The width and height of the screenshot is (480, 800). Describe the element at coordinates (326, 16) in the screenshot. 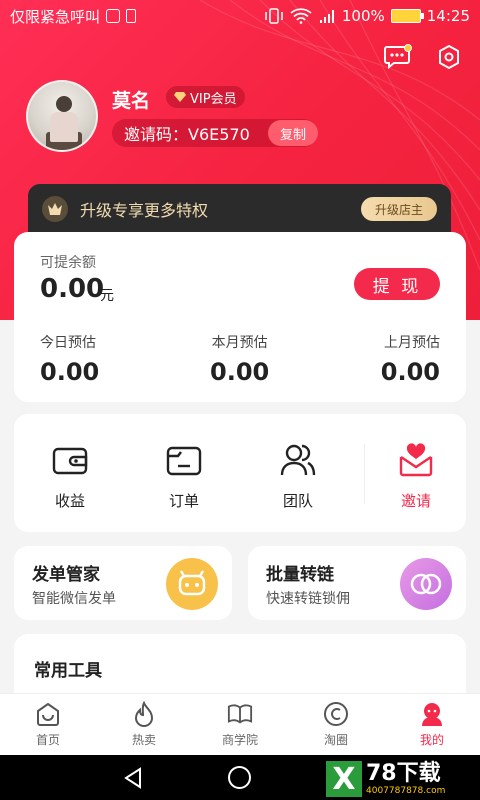

I see `signal-icon` at that location.